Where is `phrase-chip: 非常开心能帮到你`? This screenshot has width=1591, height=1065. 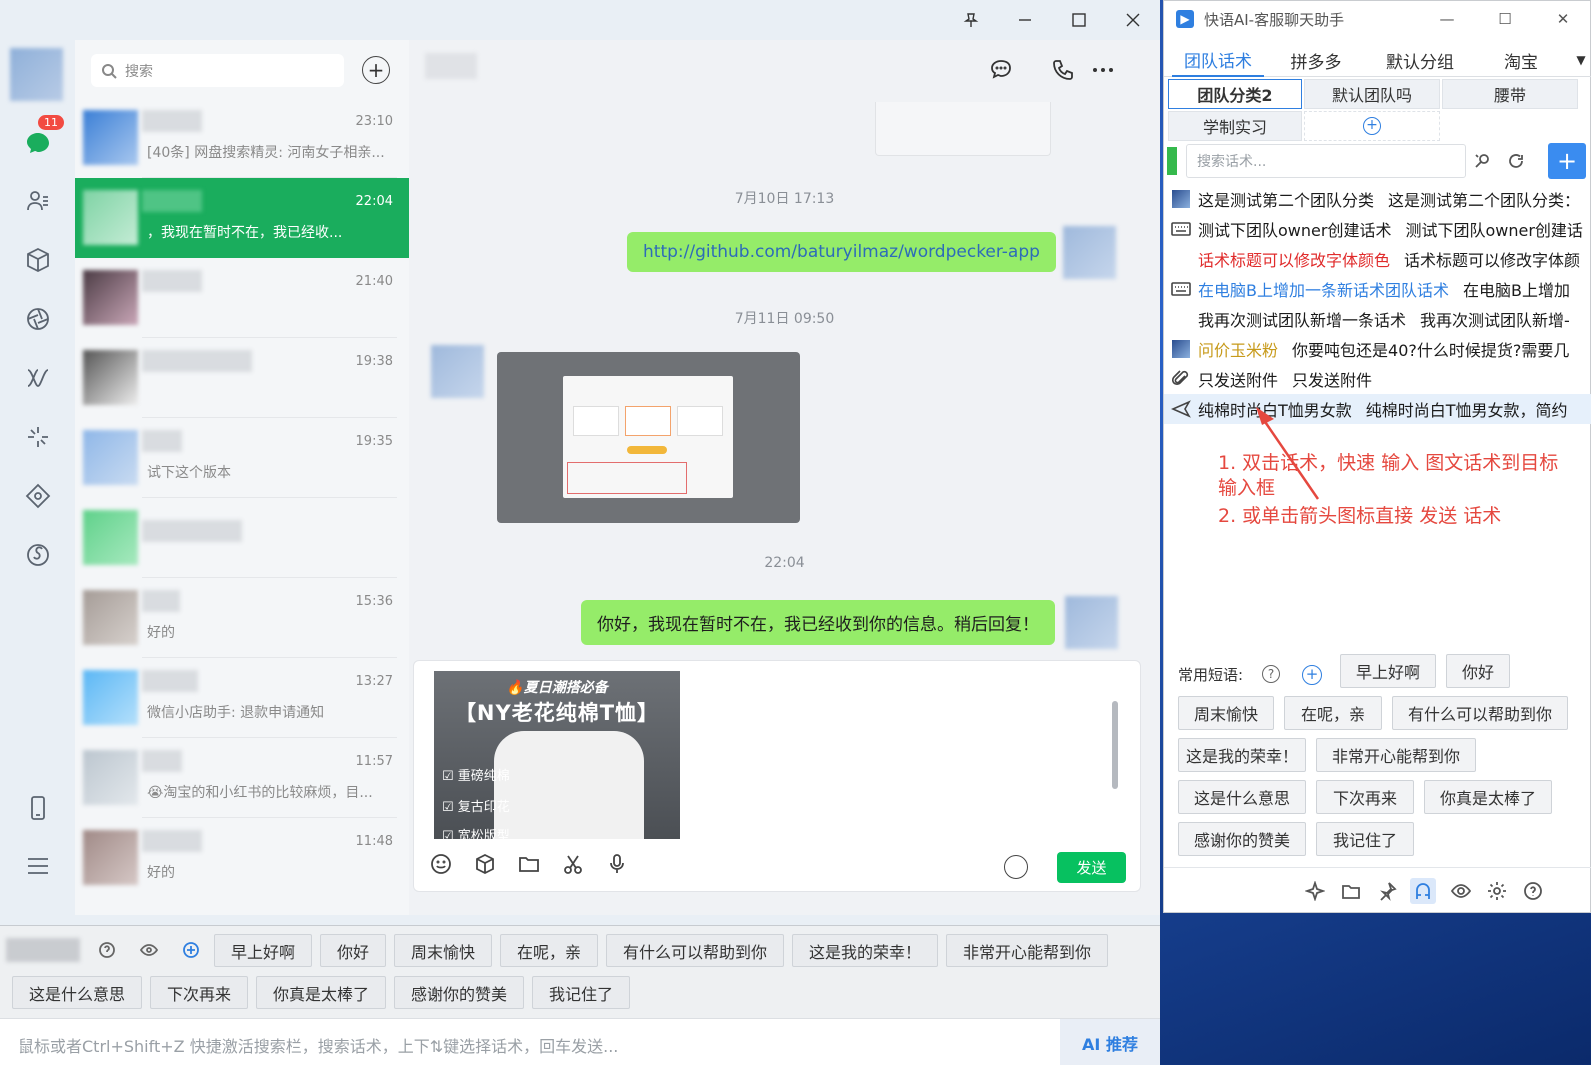 phrase-chip: 非常开心能帮到你 is located at coordinates (1396, 755).